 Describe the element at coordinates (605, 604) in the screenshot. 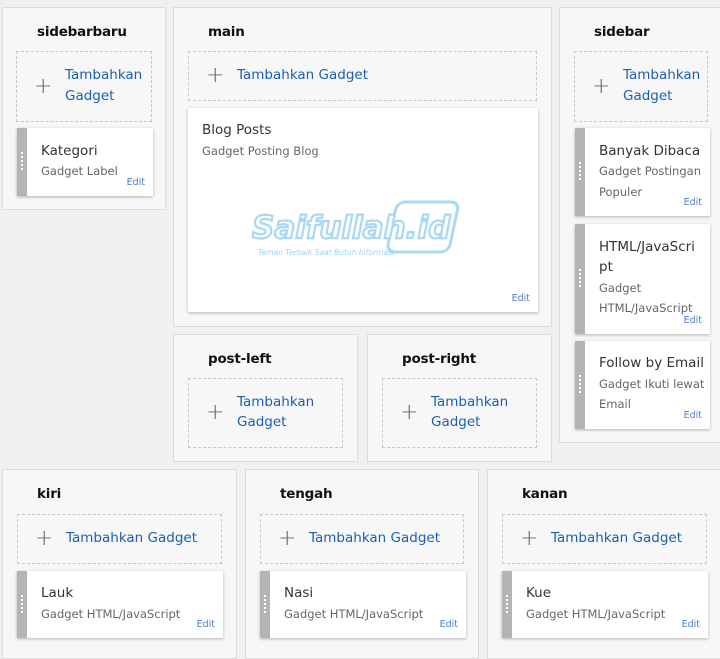

I see `gadget-kue: Kue Gadget HTML/JavaScript Edit` at that location.